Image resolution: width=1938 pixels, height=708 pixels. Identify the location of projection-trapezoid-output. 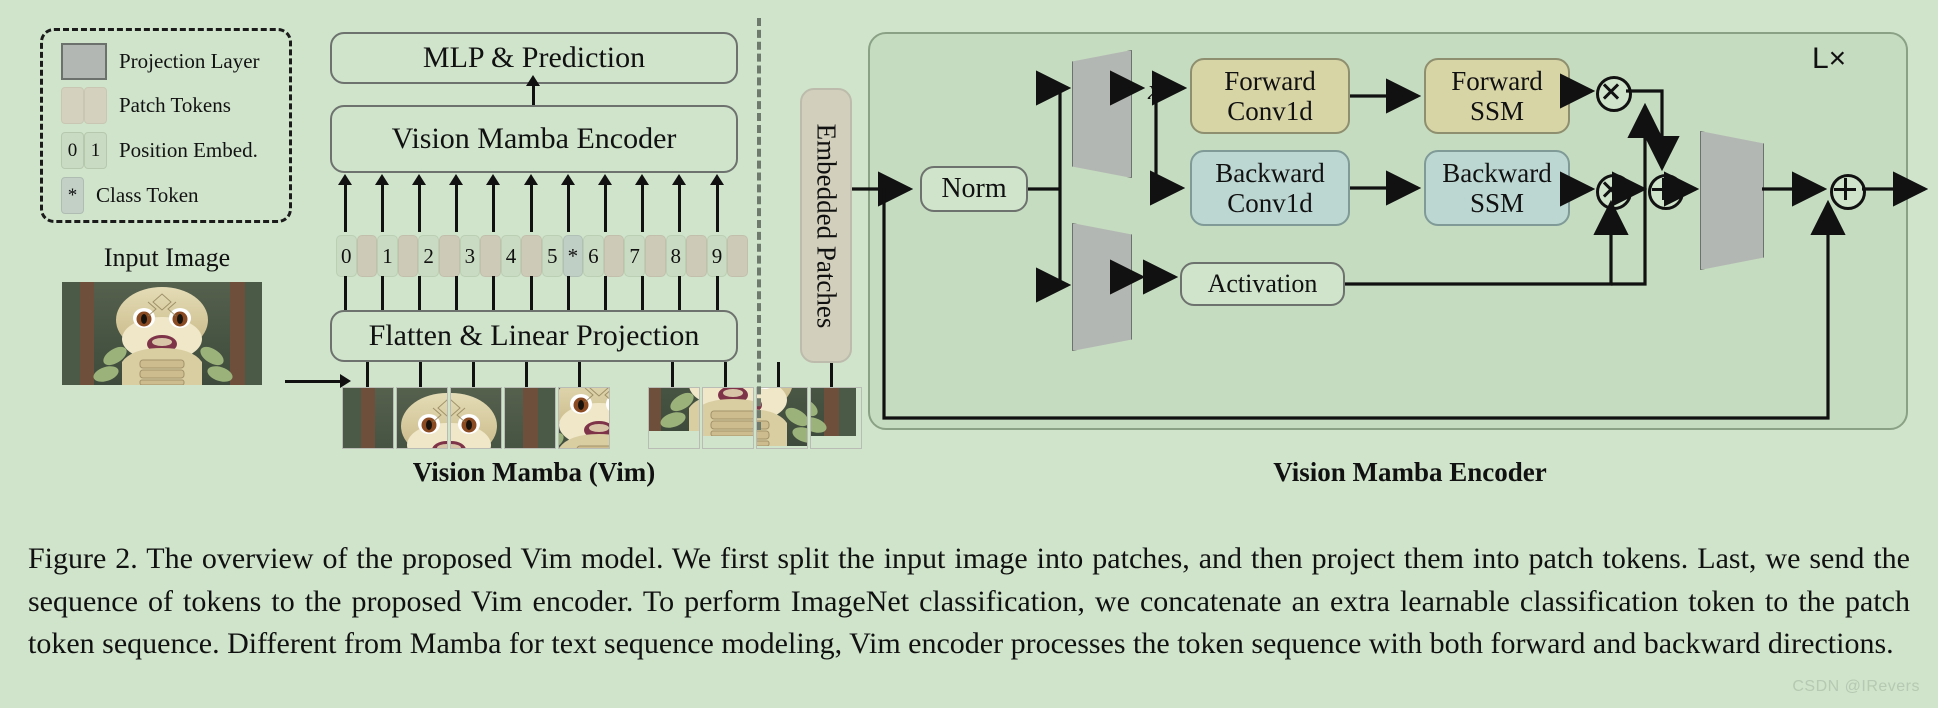
(1732, 200).